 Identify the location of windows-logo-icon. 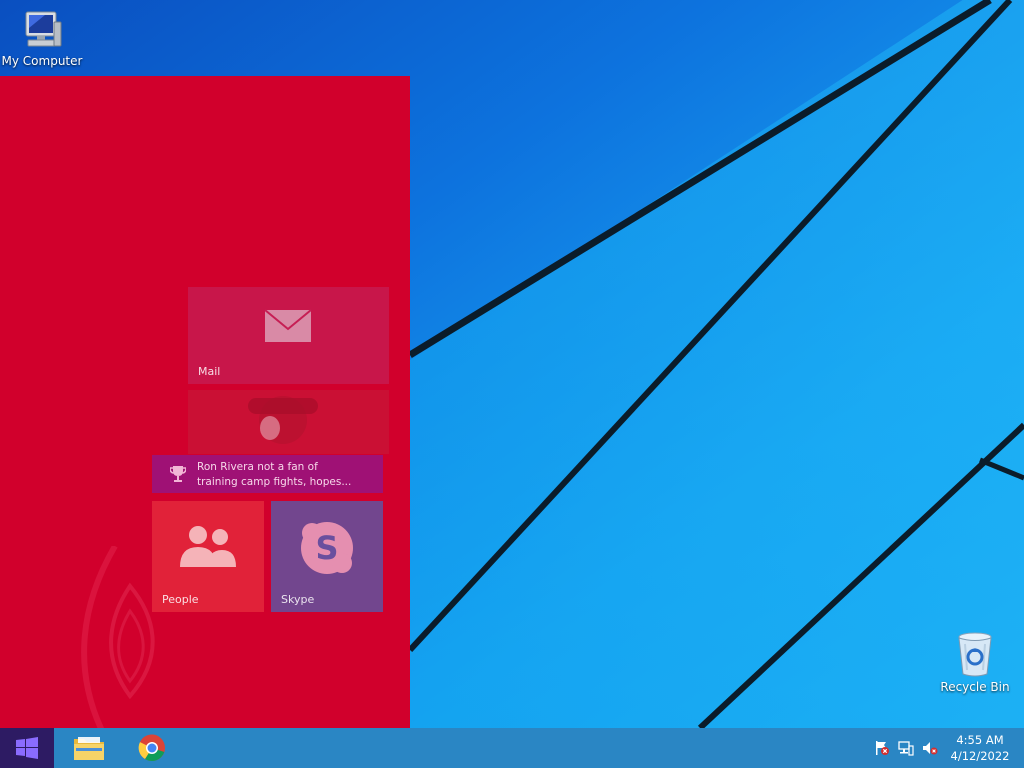
(27, 748).